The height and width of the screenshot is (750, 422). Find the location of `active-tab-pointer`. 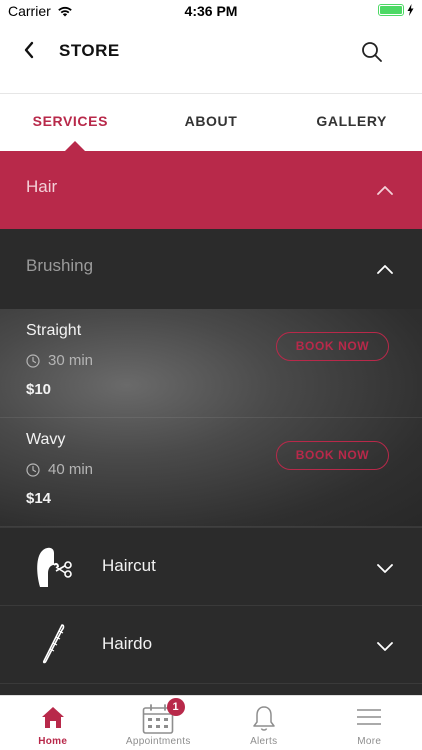

active-tab-pointer is located at coordinates (75, 146).